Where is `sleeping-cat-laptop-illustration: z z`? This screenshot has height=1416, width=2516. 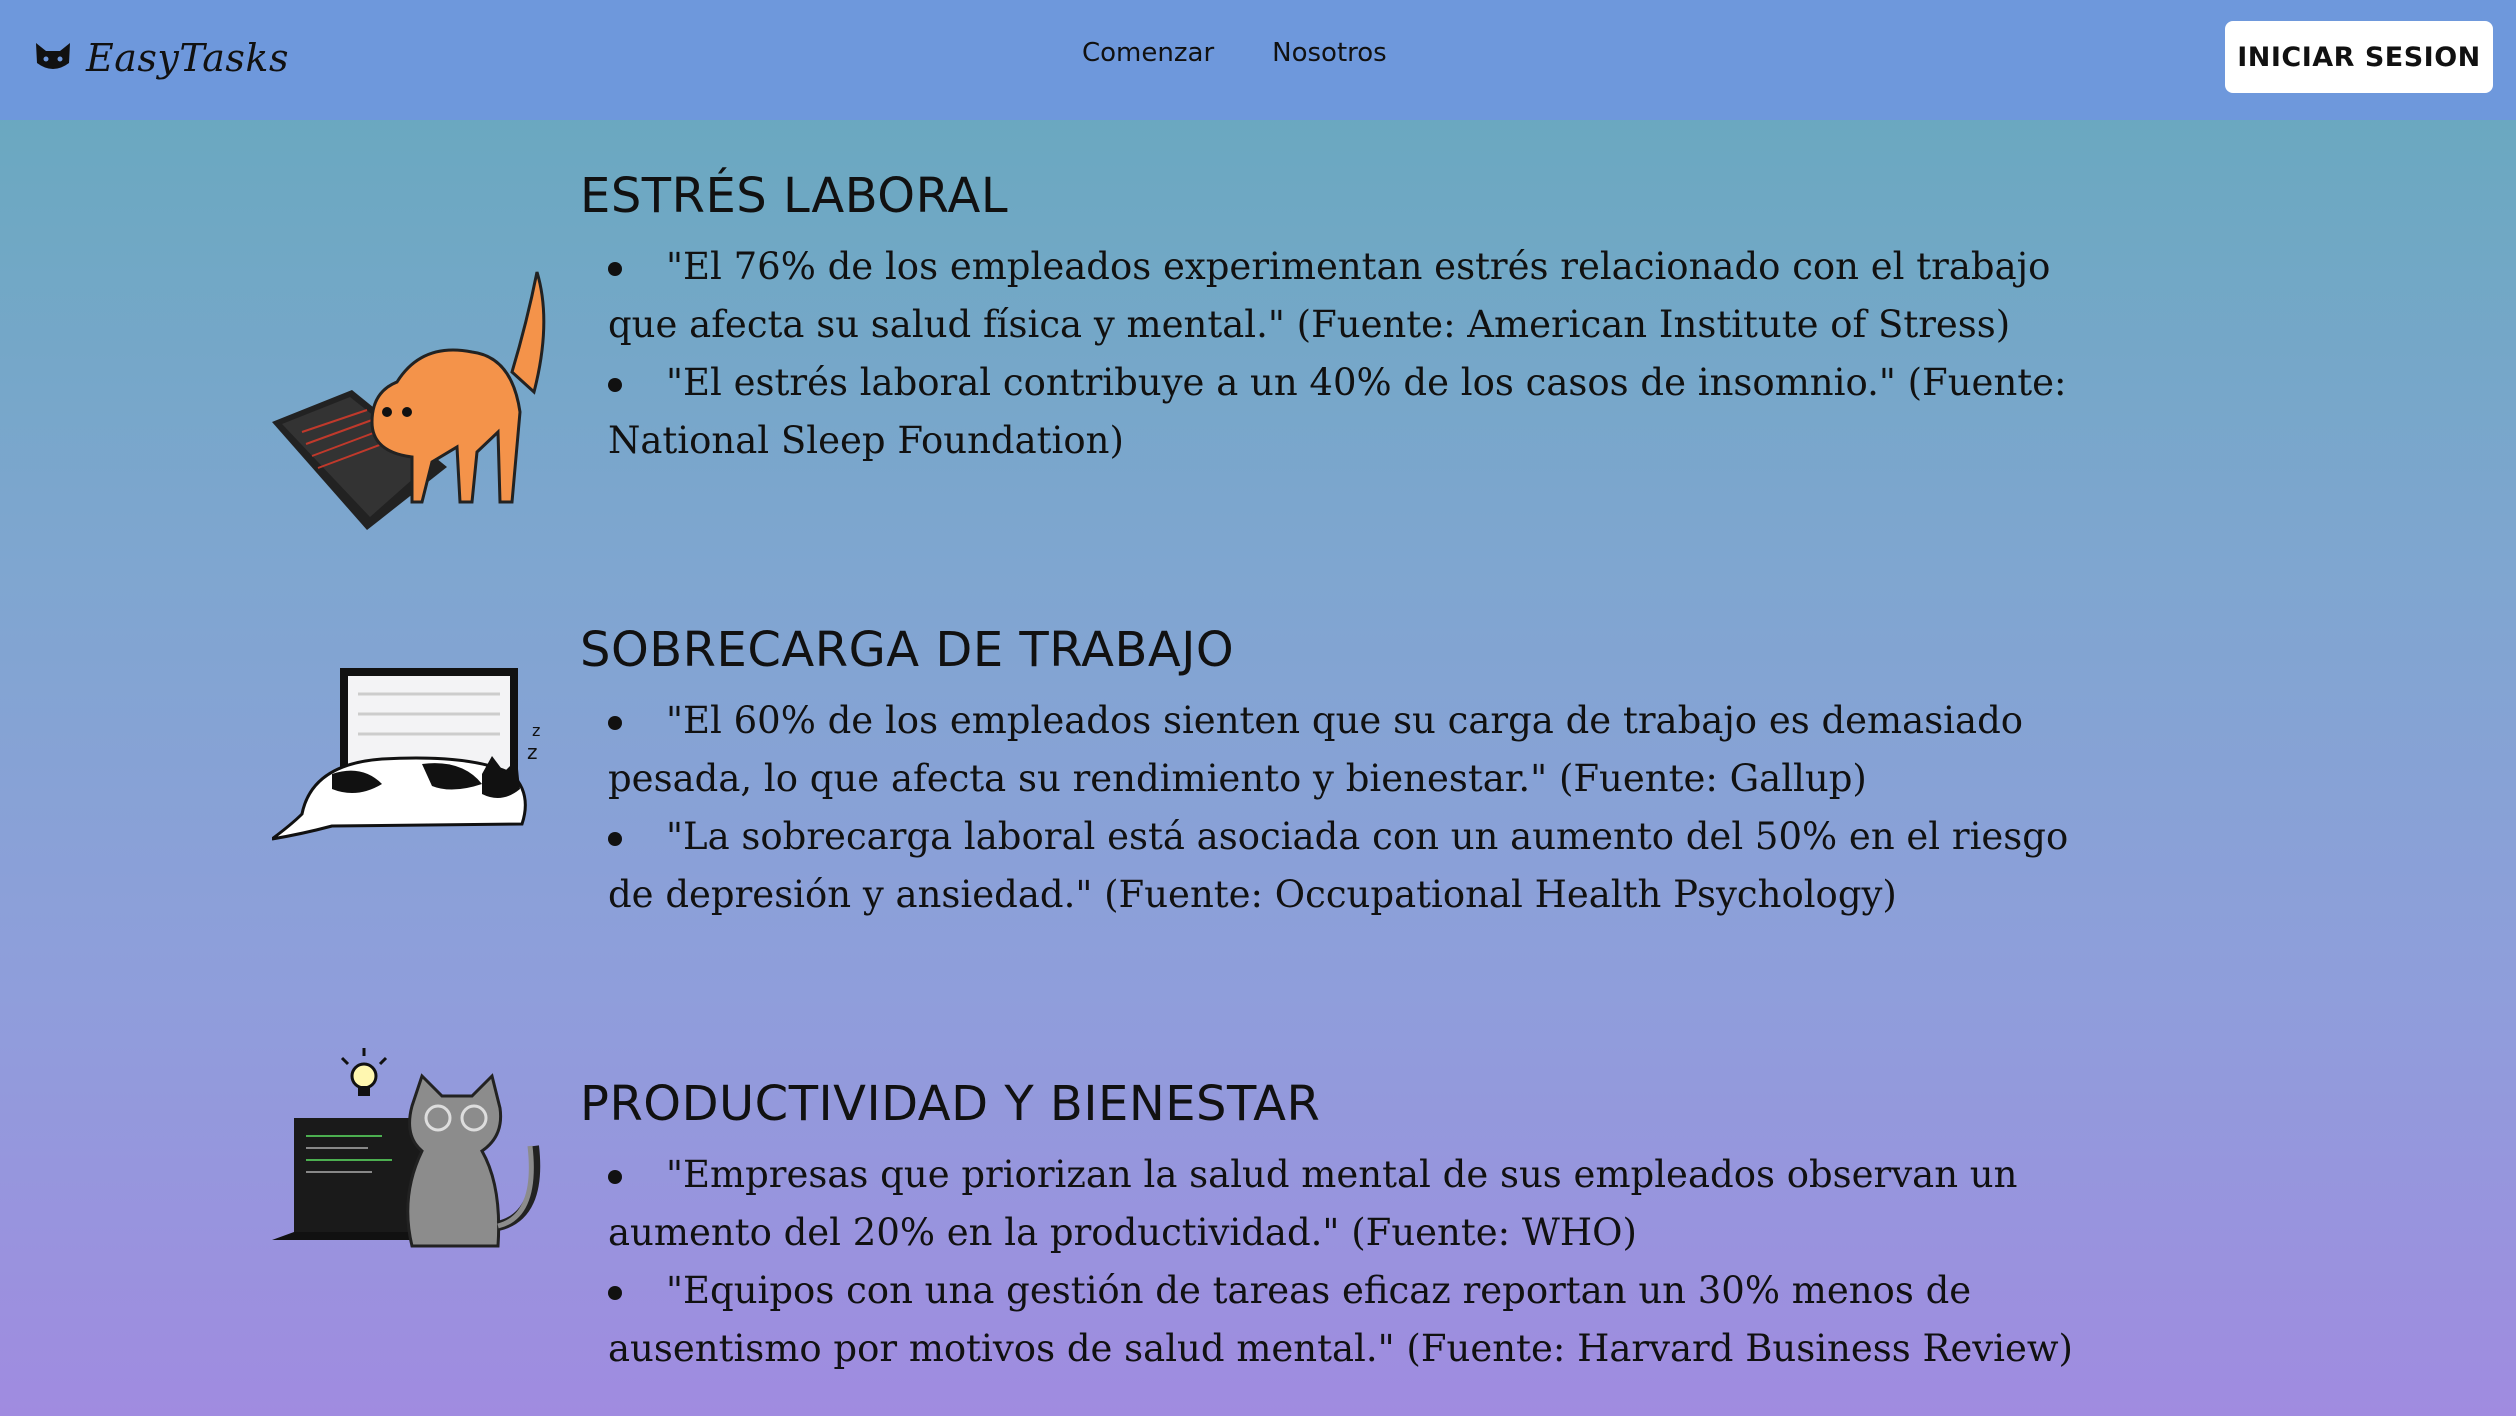
sleeping-cat-laptop-illustration: z z is located at coordinates (406, 754).